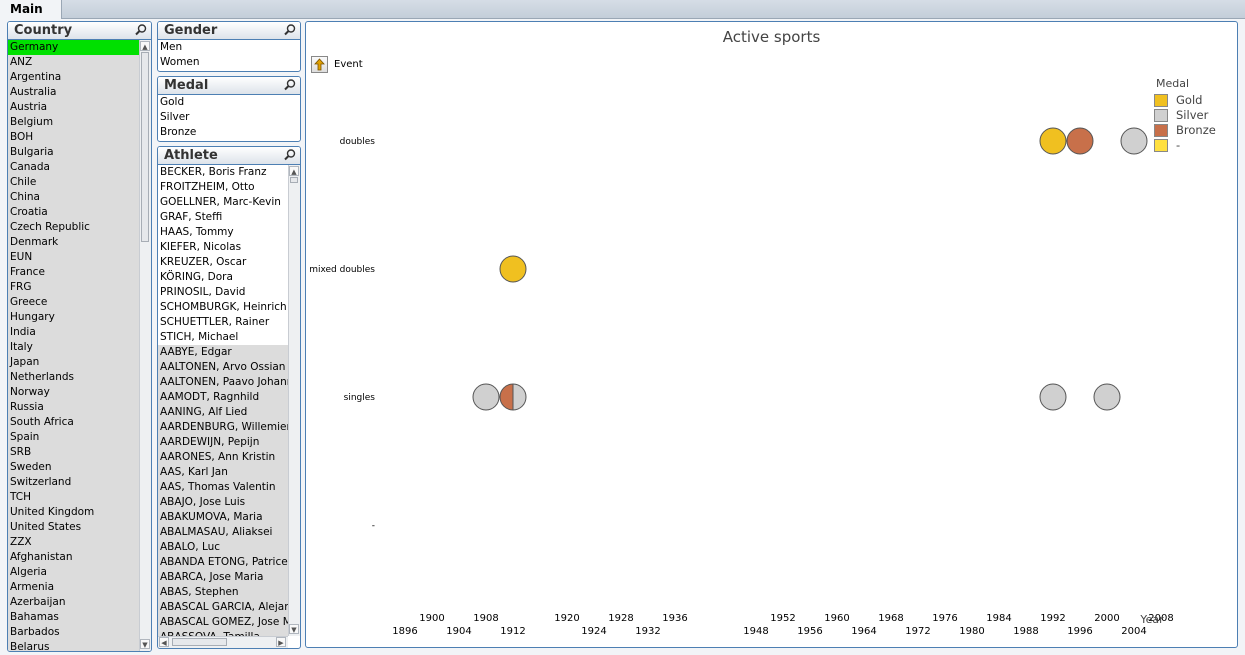 The width and height of the screenshot is (1245, 655). I want to click on list-item: Croatia, so click(73, 212).